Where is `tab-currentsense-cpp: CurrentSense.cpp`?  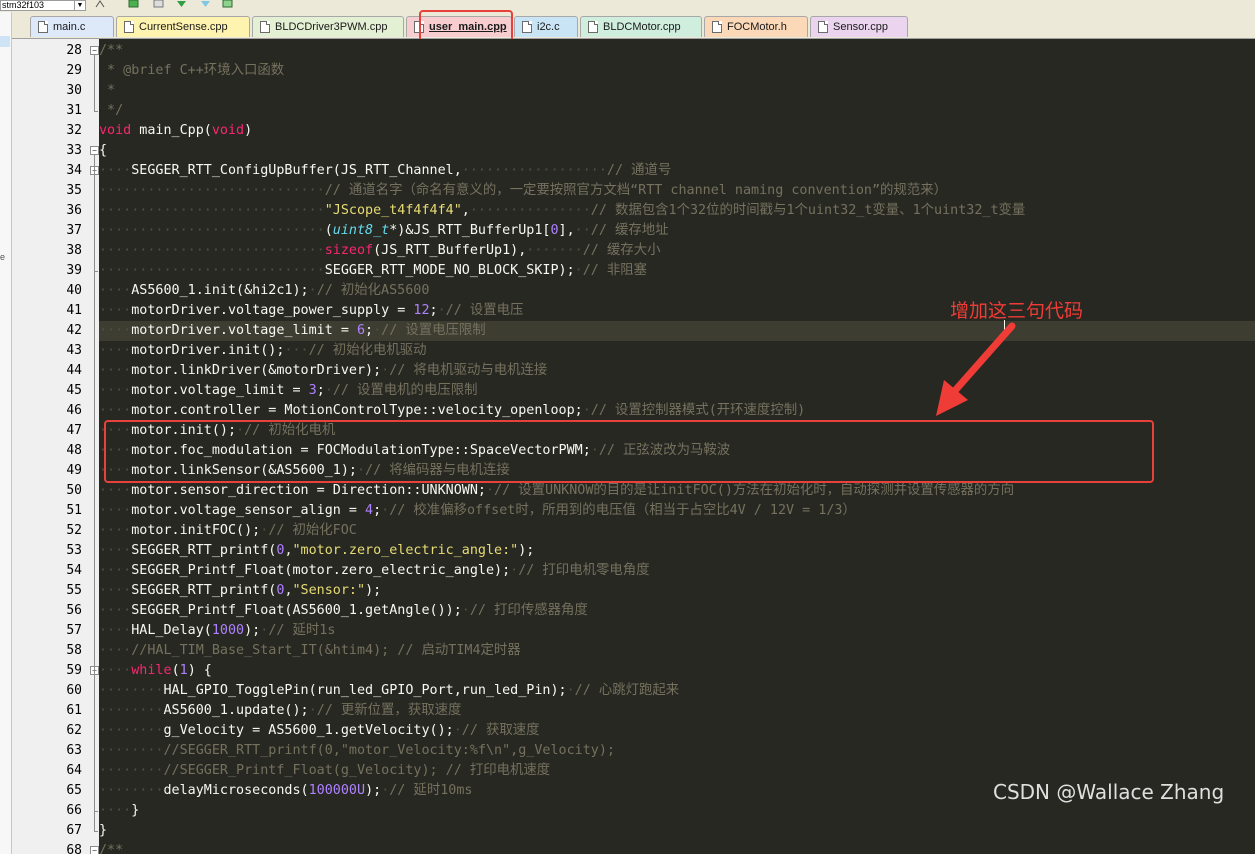
tab-currentsense-cpp: CurrentSense.cpp is located at coordinates (183, 26).